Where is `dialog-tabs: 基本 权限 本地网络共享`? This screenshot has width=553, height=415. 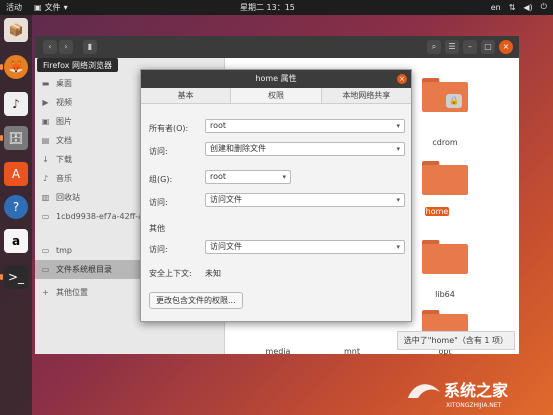 dialog-tabs: 基本 权限 本地网络共享 is located at coordinates (276, 96).